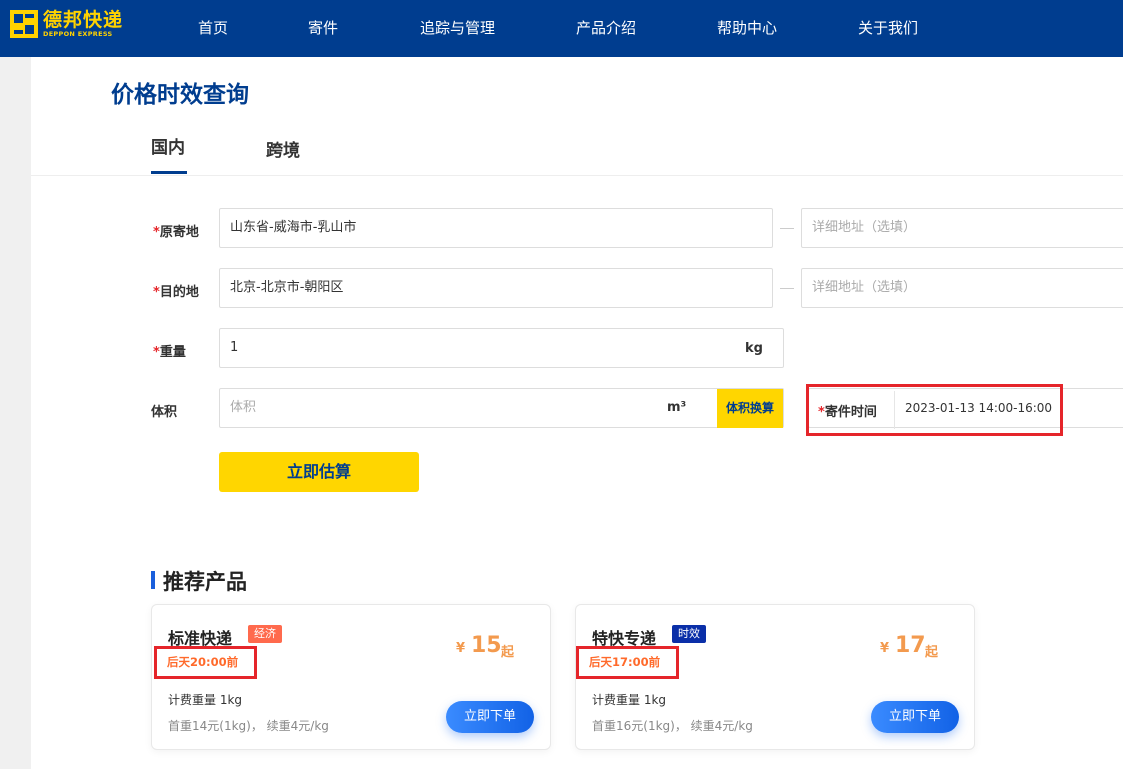 This screenshot has width=1123, height=769. Describe the element at coordinates (501, 408) in the screenshot. I see `volume-input: 体积` at that location.